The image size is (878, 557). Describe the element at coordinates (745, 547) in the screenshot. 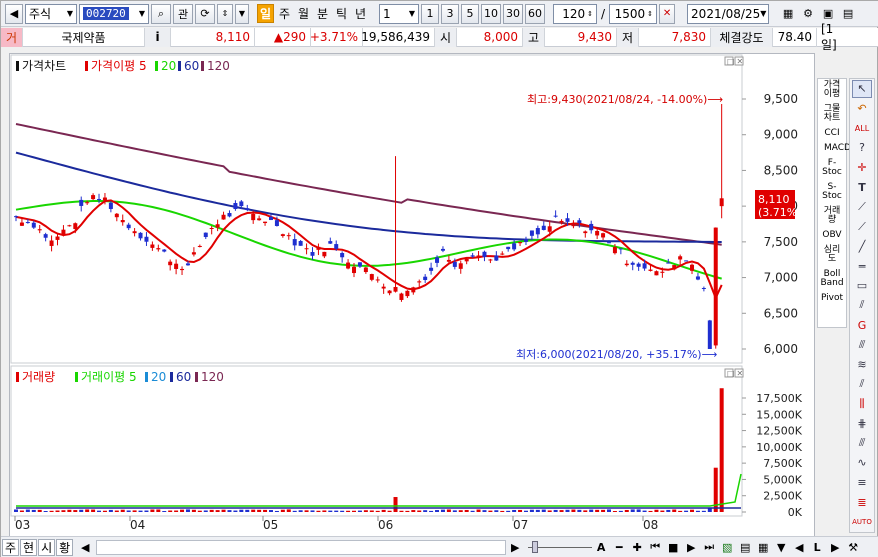

I see `save-icon: ▤` at that location.